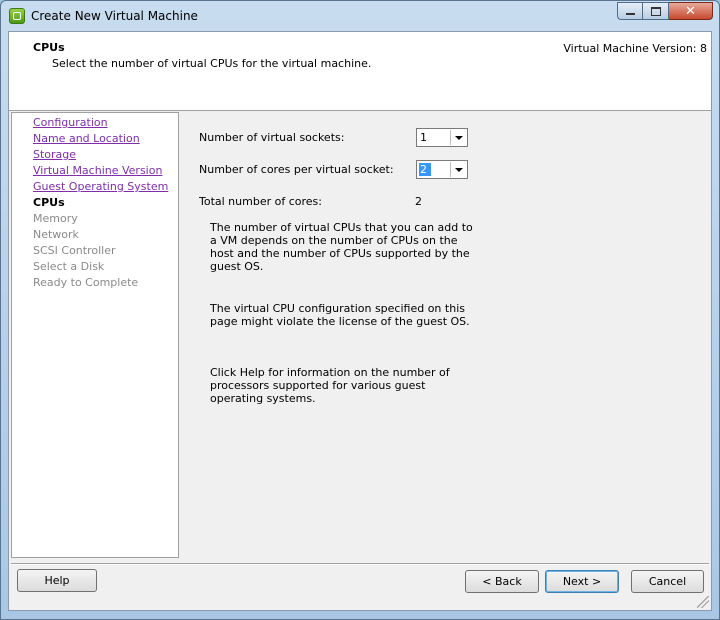 This screenshot has width=720, height=620. I want to click on total-cores-value: 2, so click(418, 201).